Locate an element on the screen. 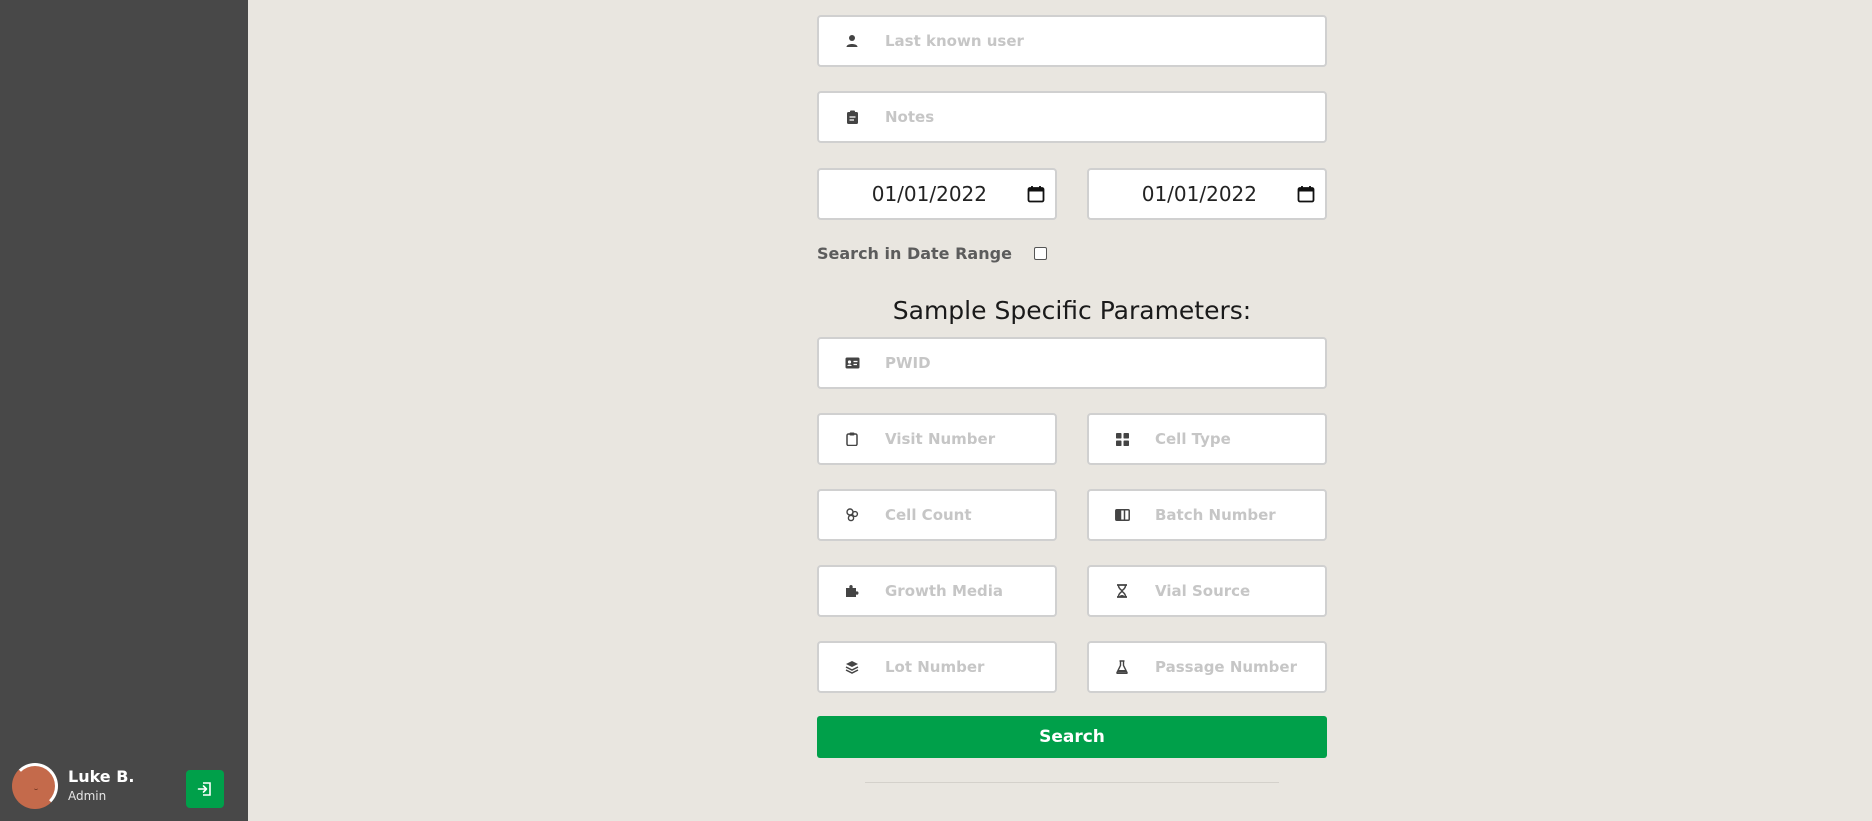 This screenshot has height=821, width=1872. pwid-field is located at coordinates (1072, 363).